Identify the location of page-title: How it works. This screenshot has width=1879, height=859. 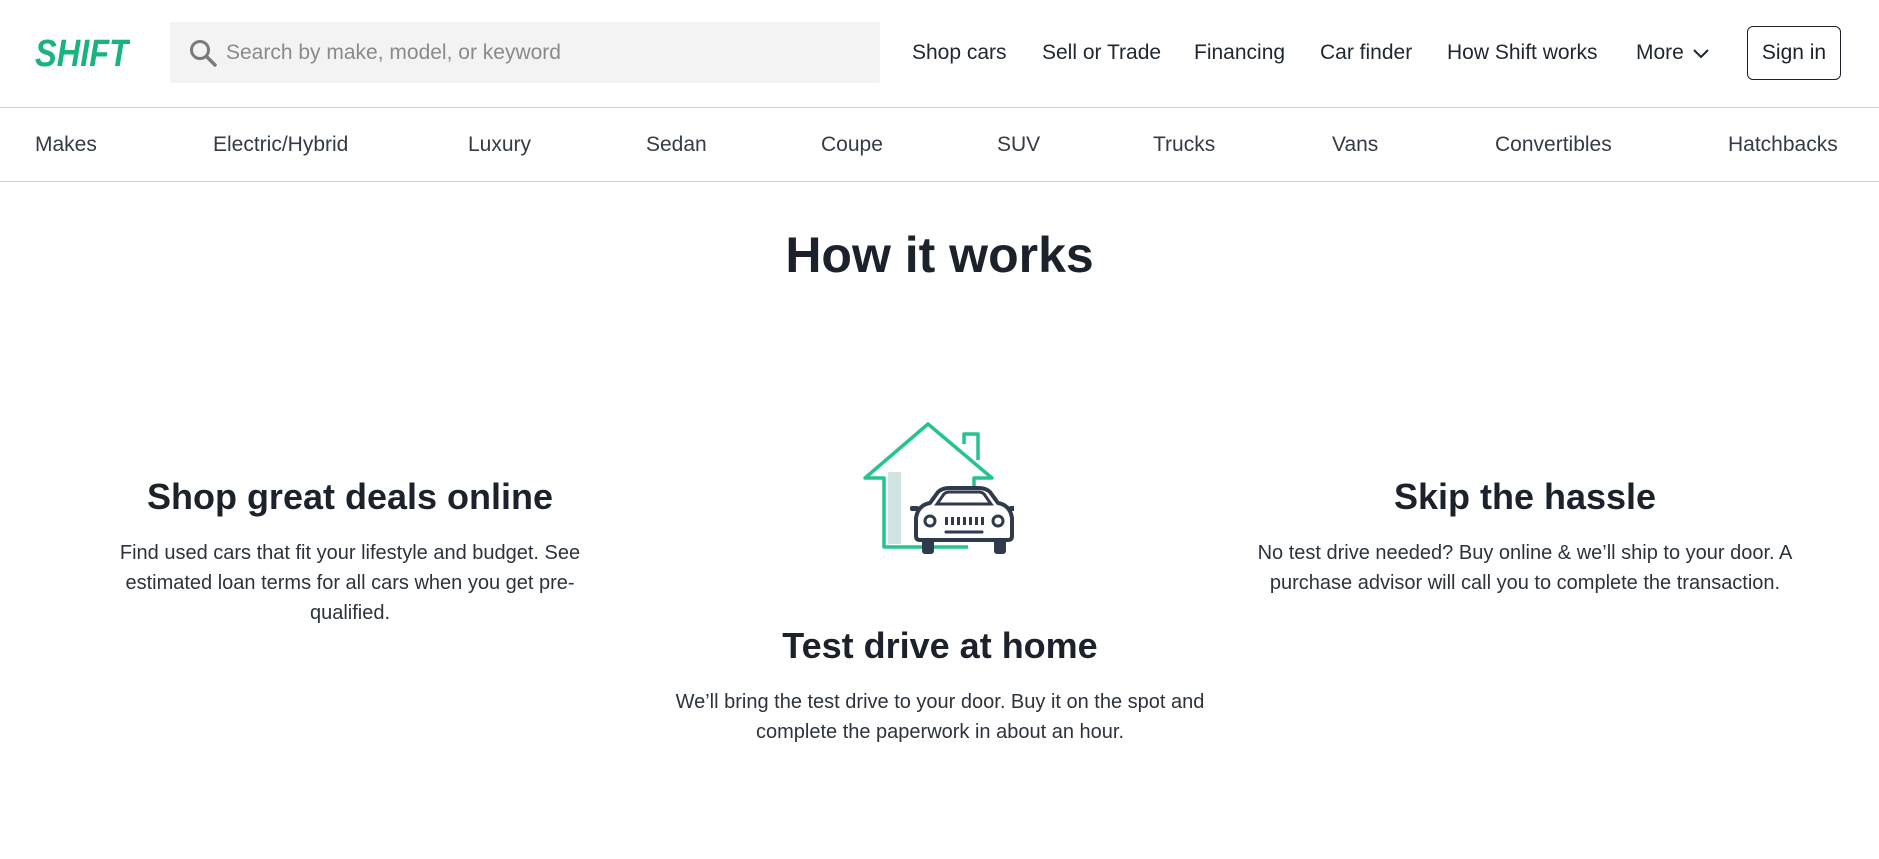
(939, 255).